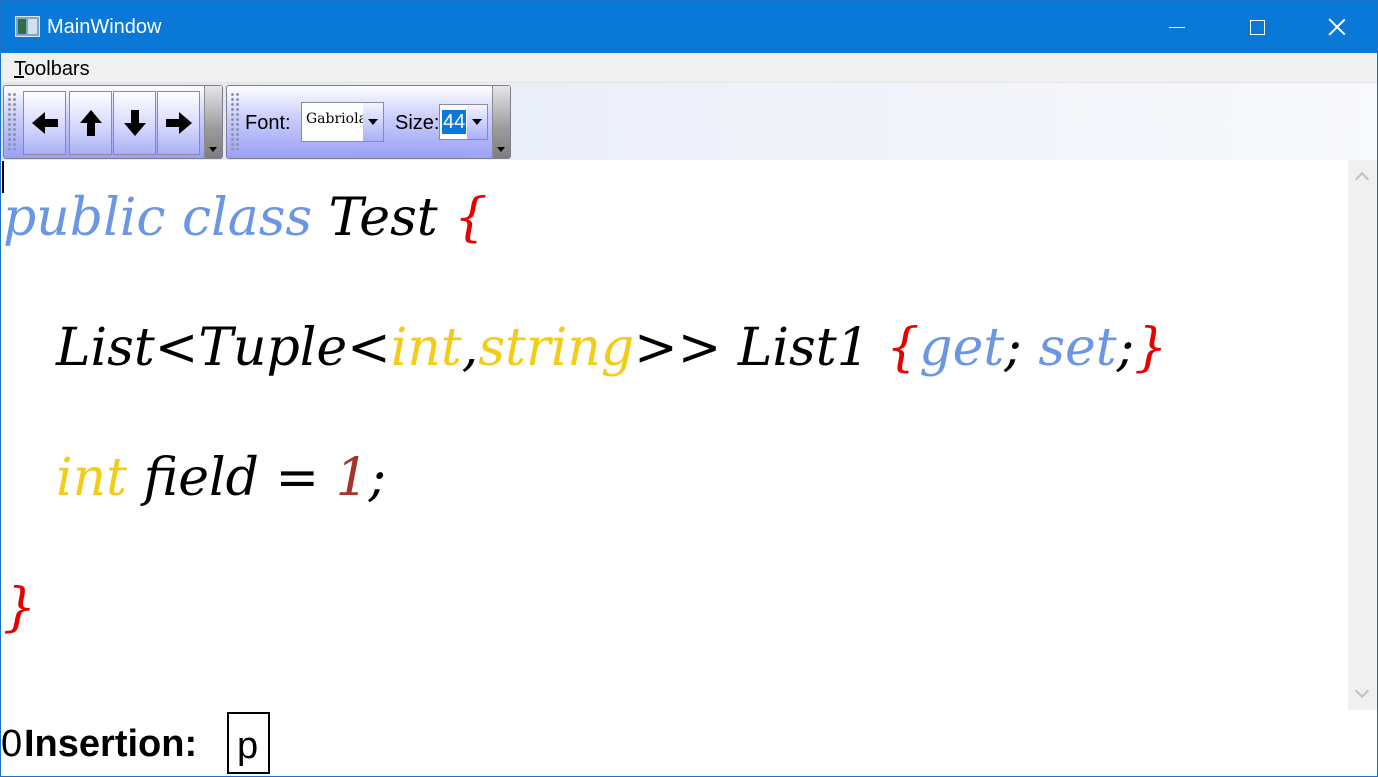  What do you see at coordinates (231, 478) in the screenshot?
I see `identifier-token: field =` at bounding box center [231, 478].